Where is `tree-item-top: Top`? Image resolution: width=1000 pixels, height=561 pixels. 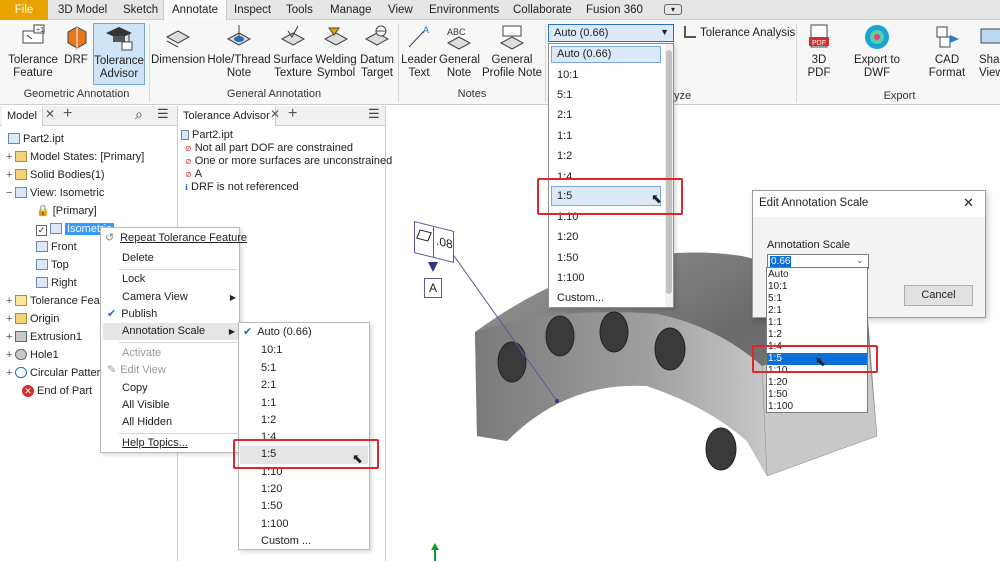 tree-item-top: Top is located at coordinates (52, 265).